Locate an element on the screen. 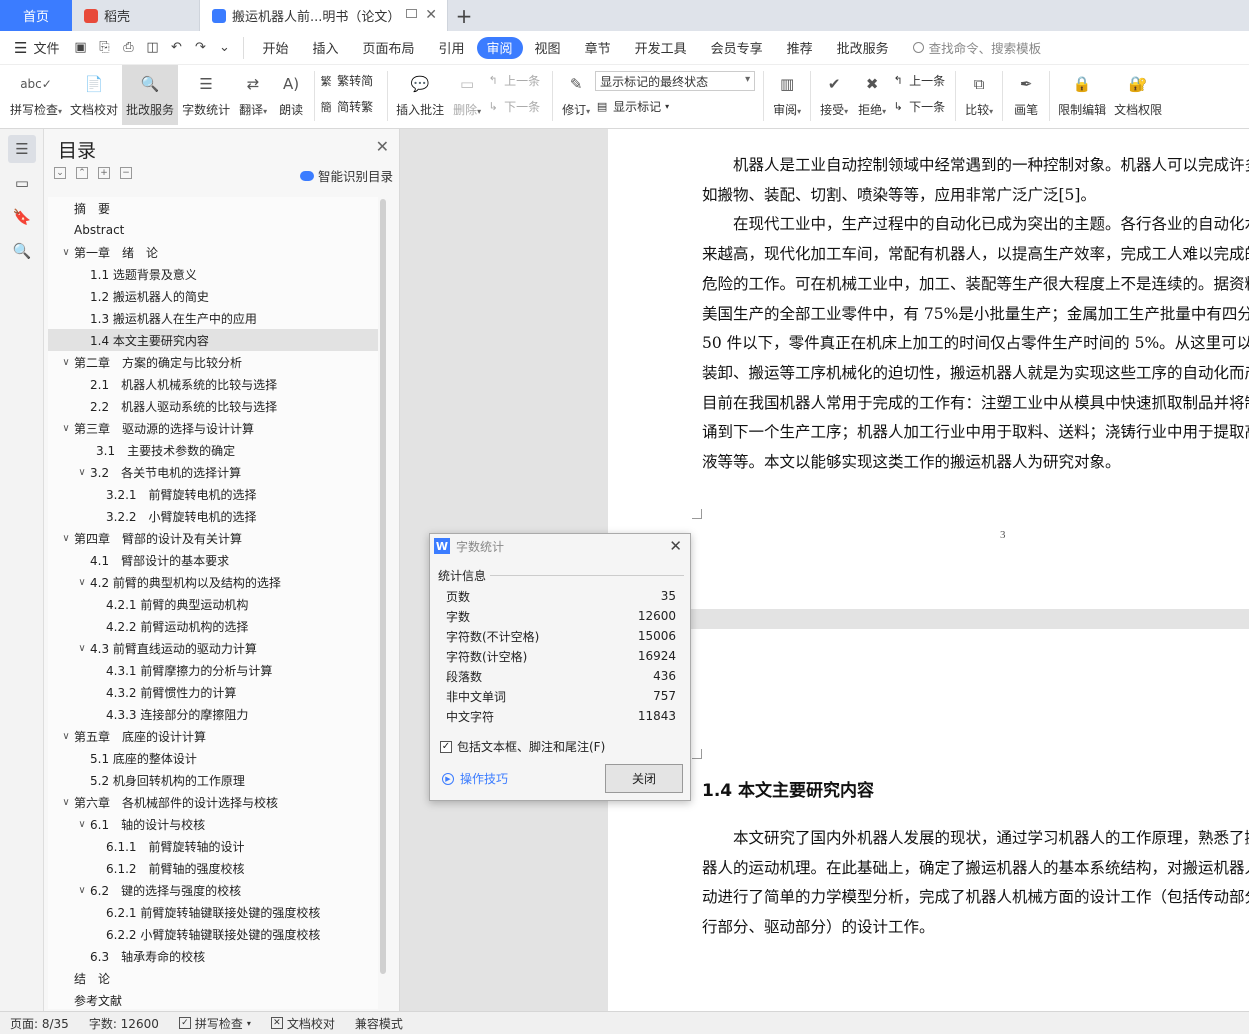 The width and height of the screenshot is (1249, 1034). command-search: 查找命令、搜索模板 is located at coordinates (976, 47).